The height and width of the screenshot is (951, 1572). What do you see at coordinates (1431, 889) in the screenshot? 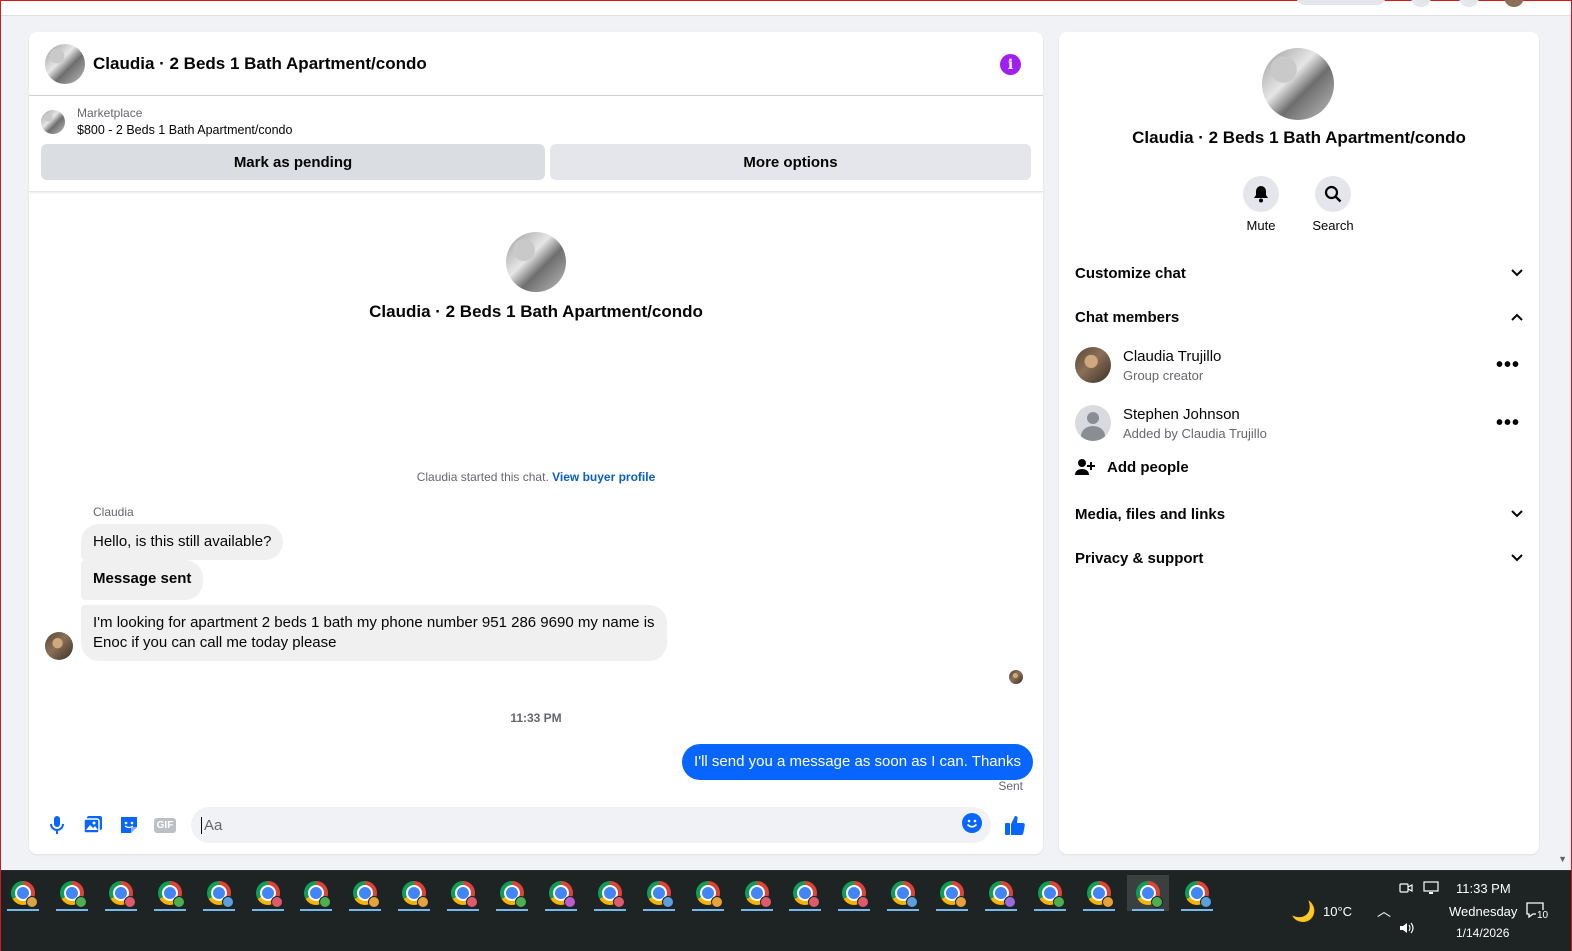
I see `network-icon` at bounding box center [1431, 889].